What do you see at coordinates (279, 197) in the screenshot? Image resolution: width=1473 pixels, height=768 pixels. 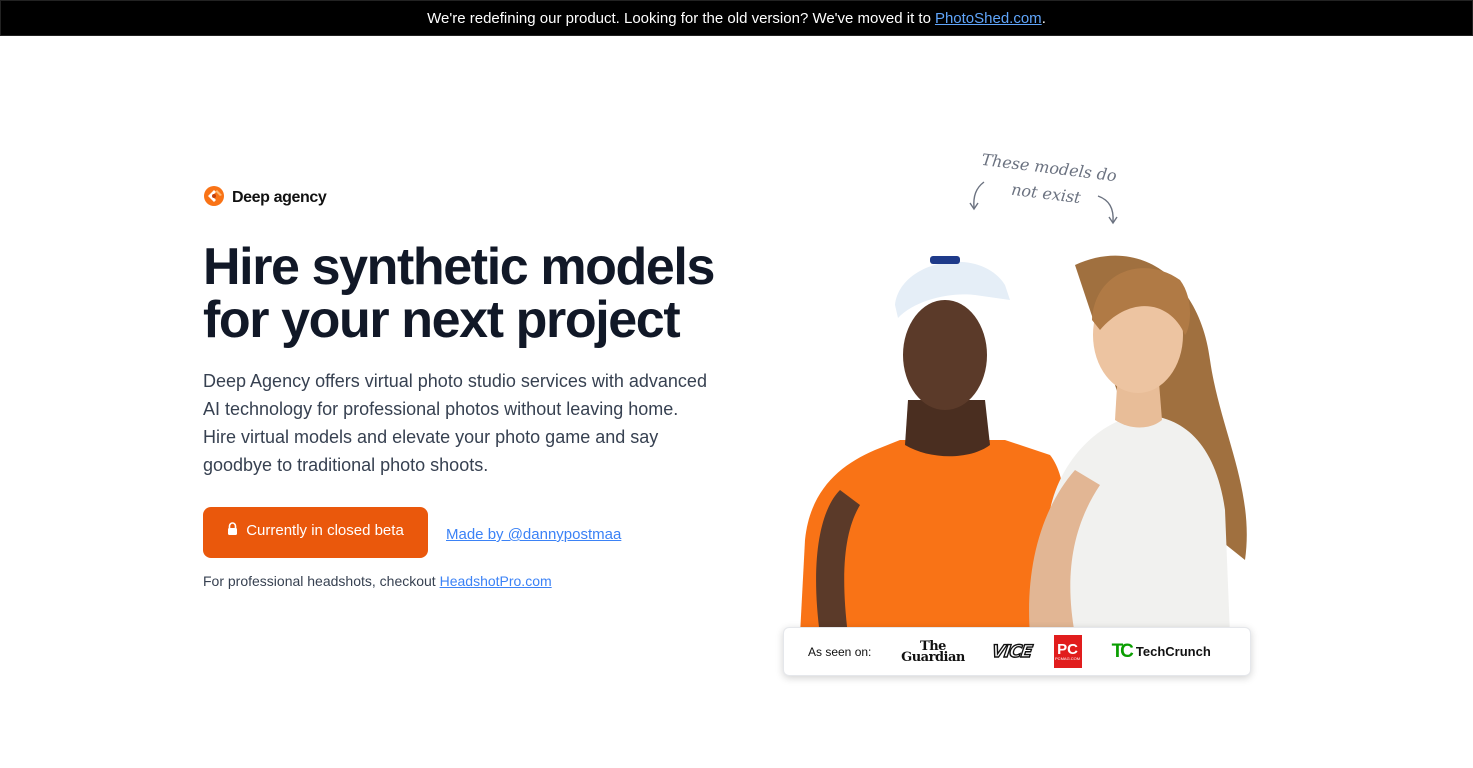 I see `brand-name: Deep agency` at bounding box center [279, 197].